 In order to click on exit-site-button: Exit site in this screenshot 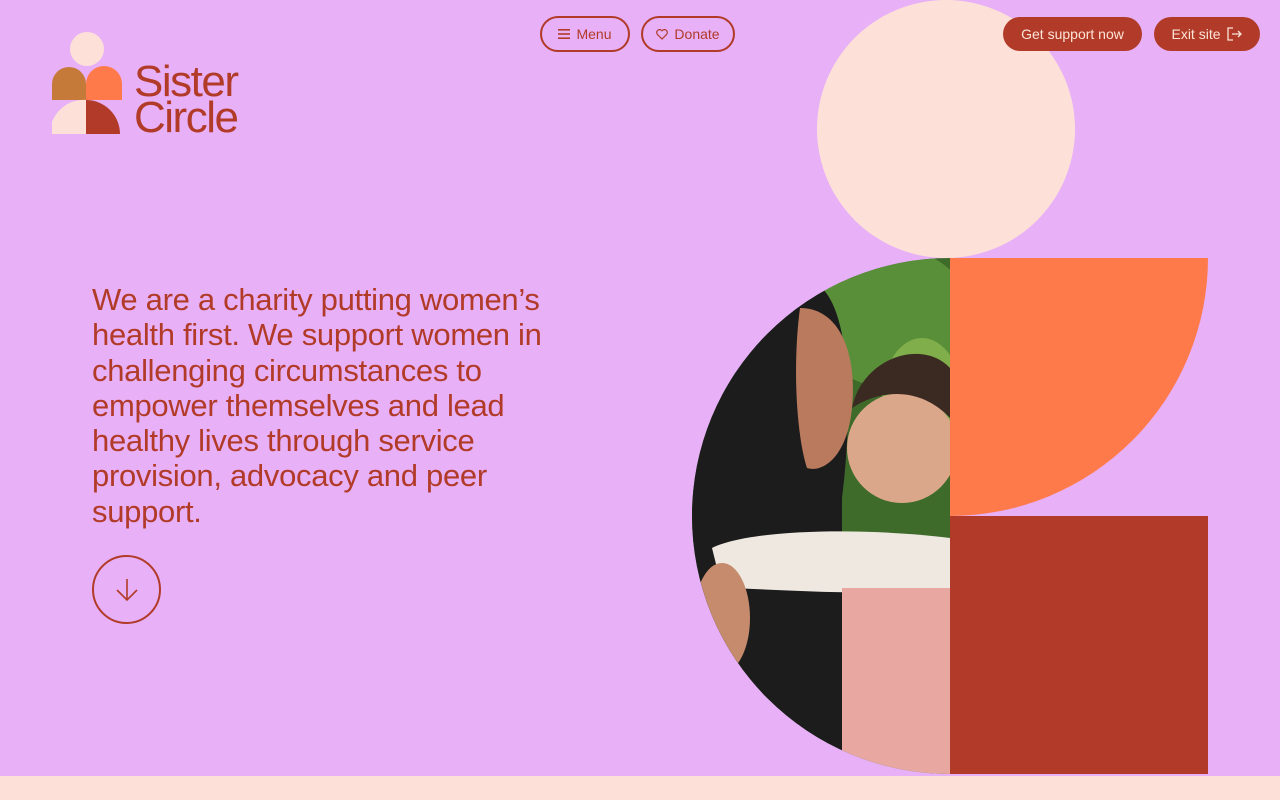, I will do `click(1207, 34)`.